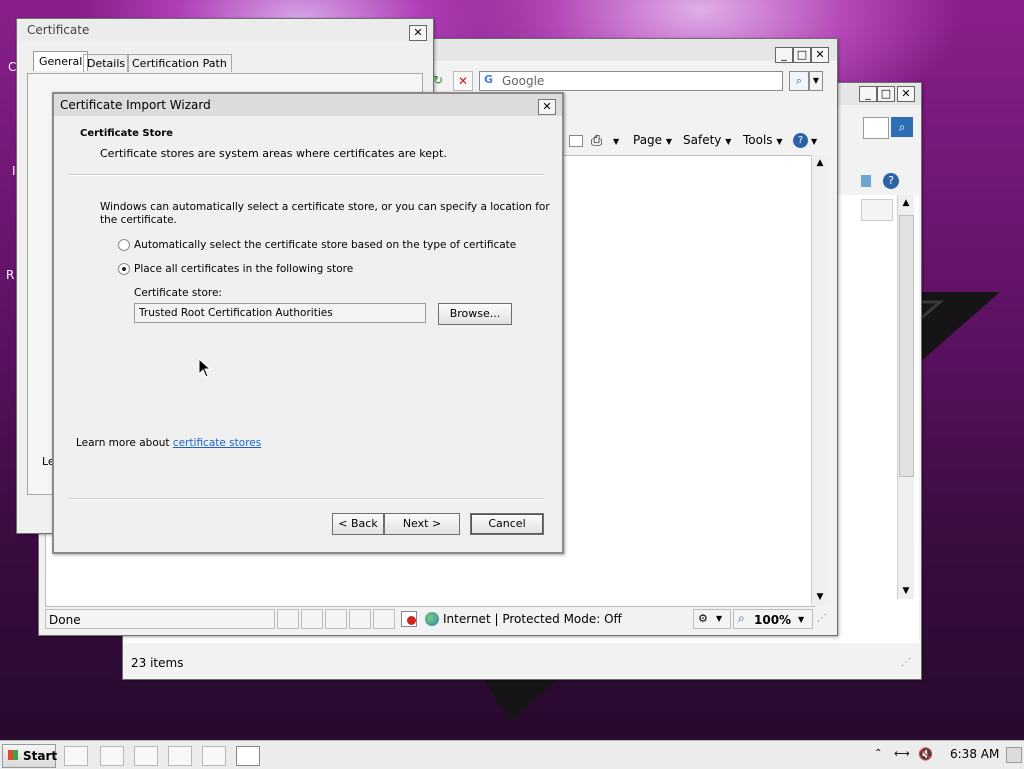  Describe the element at coordinates (61, 61) in the screenshot. I see `tab-general: General` at that location.